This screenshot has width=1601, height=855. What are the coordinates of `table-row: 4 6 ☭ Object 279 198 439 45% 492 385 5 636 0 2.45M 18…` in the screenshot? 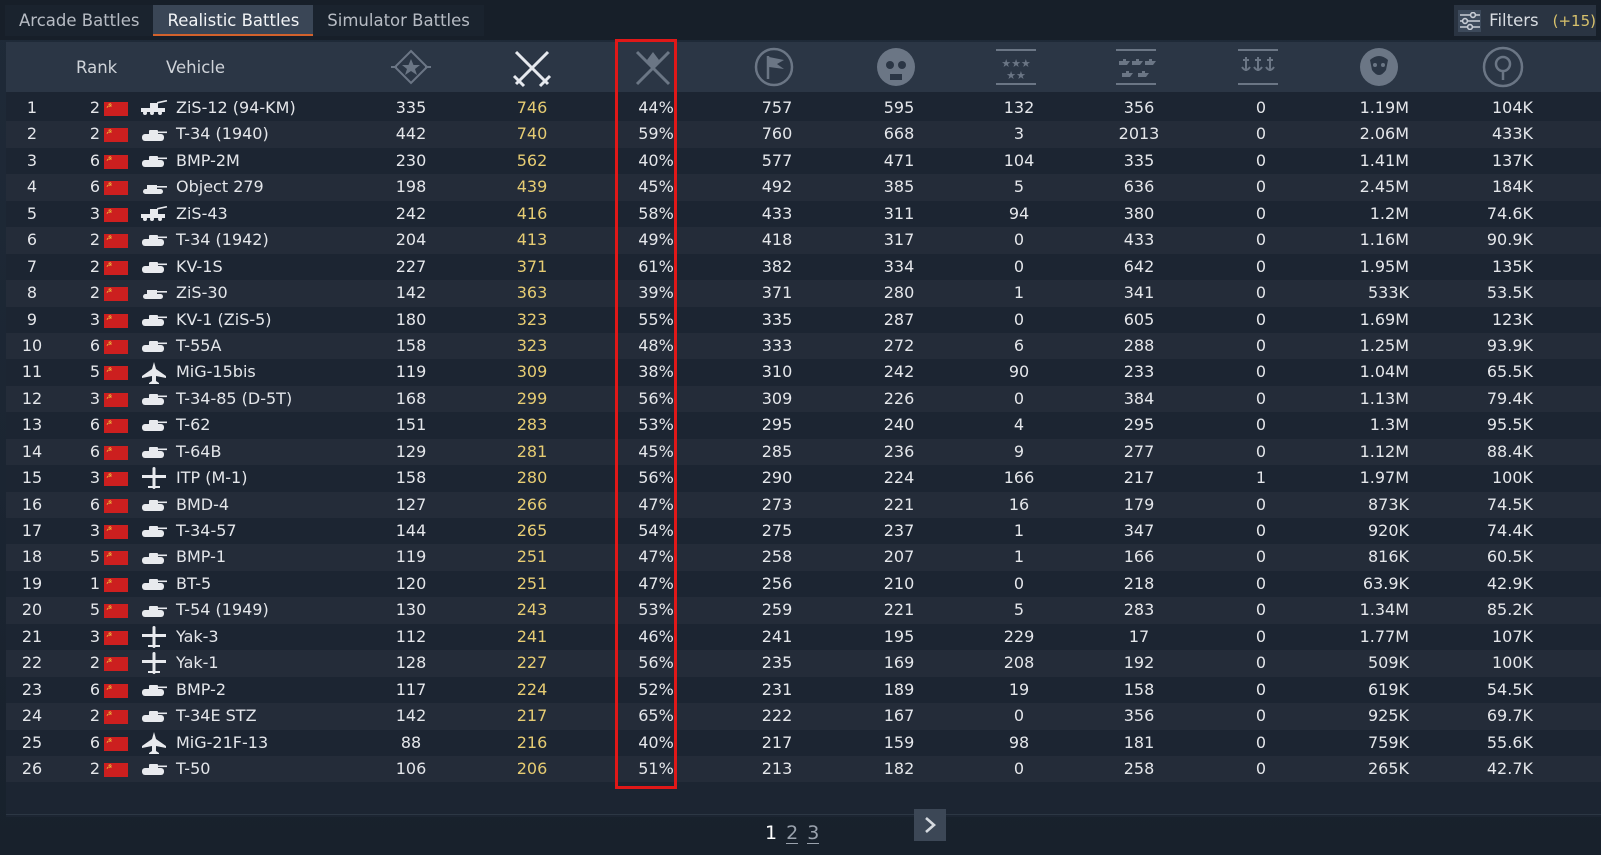 It's located at (803, 187).